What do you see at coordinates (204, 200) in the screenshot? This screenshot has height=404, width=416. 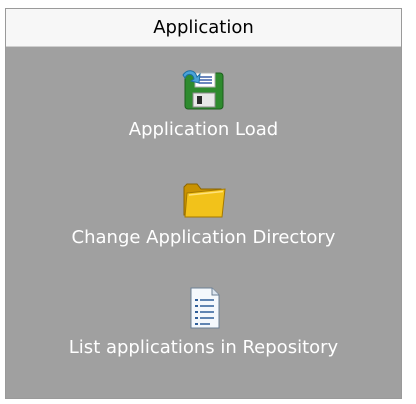 I see `folder-icon` at bounding box center [204, 200].